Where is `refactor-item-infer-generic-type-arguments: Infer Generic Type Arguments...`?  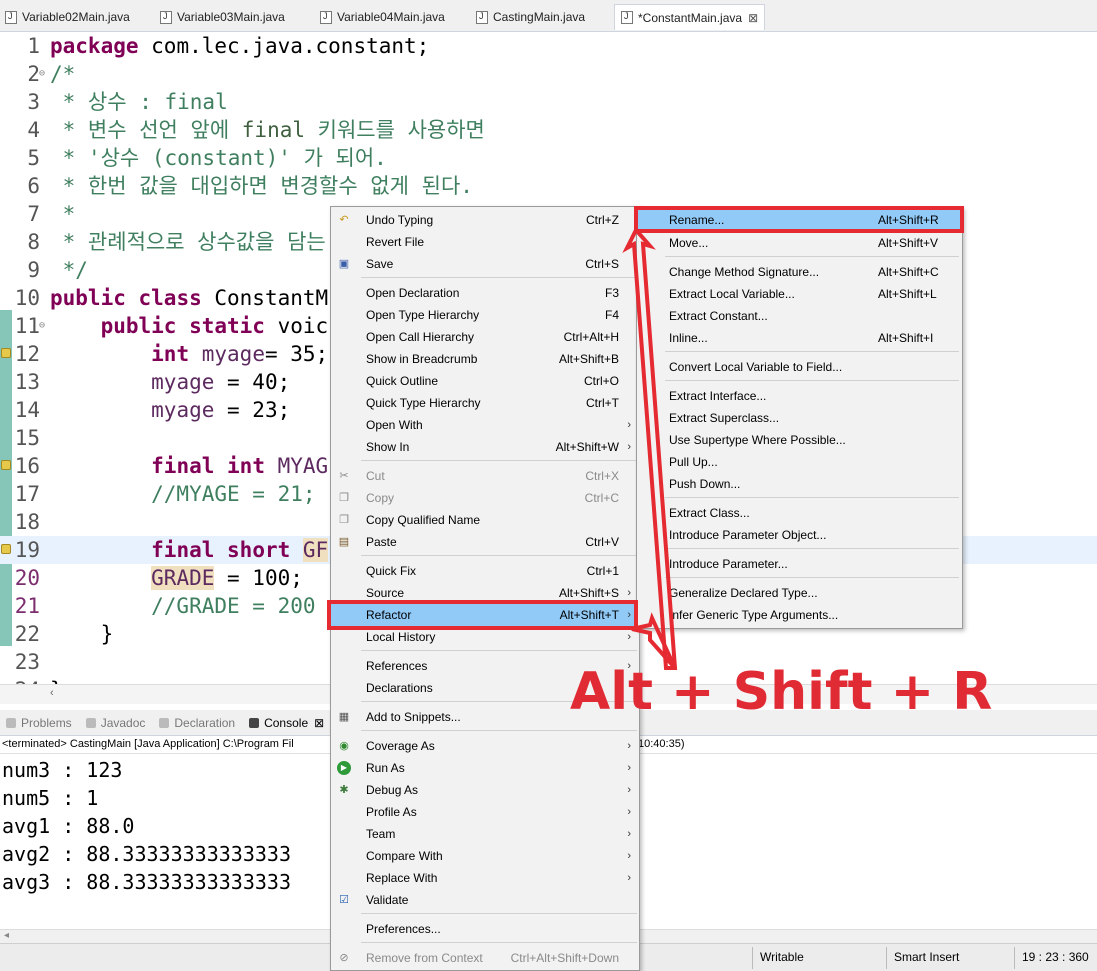
refactor-item-infer-generic-type-arguments: Infer Generic Type Arguments... is located at coordinates (799, 615).